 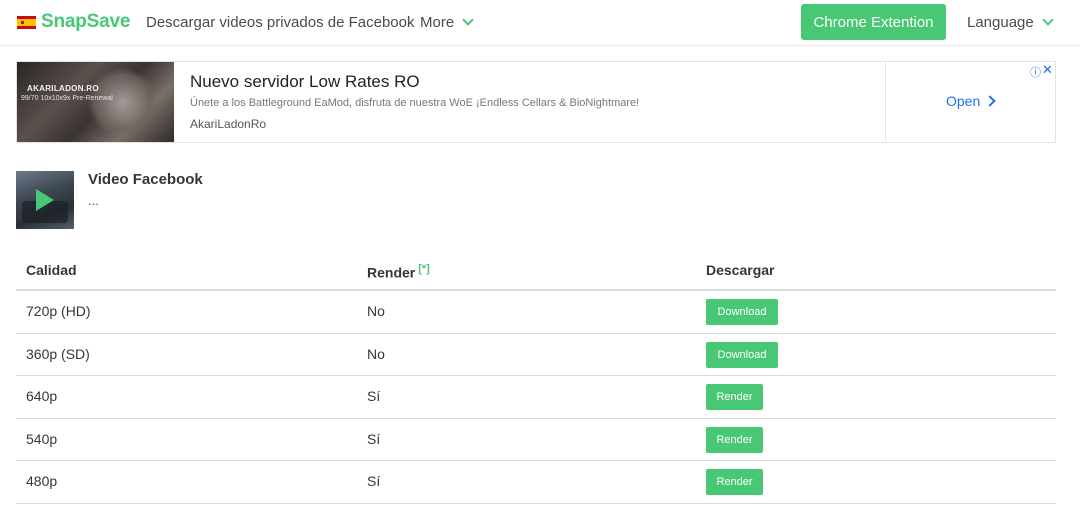 What do you see at coordinates (963, 101) in the screenshot?
I see `ad-open-label: Open` at bounding box center [963, 101].